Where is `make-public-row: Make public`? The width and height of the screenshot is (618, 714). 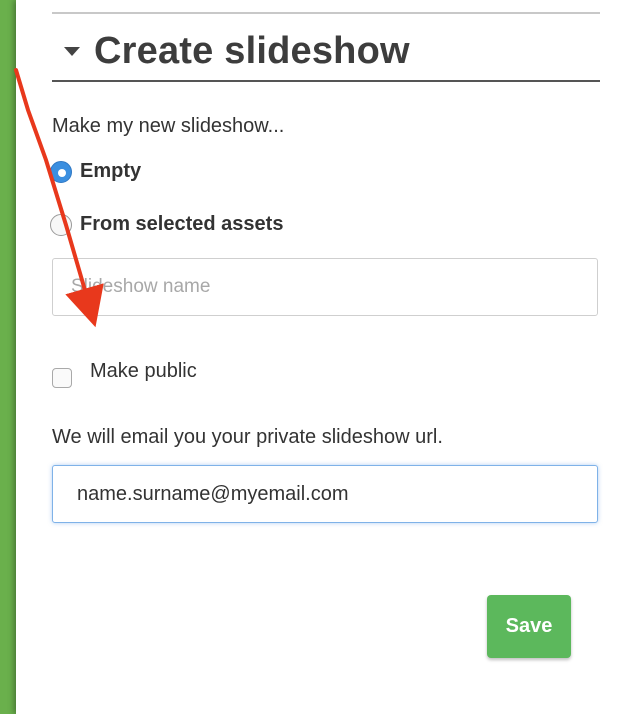
make-public-row: Make public is located at coordinates (124, 371).